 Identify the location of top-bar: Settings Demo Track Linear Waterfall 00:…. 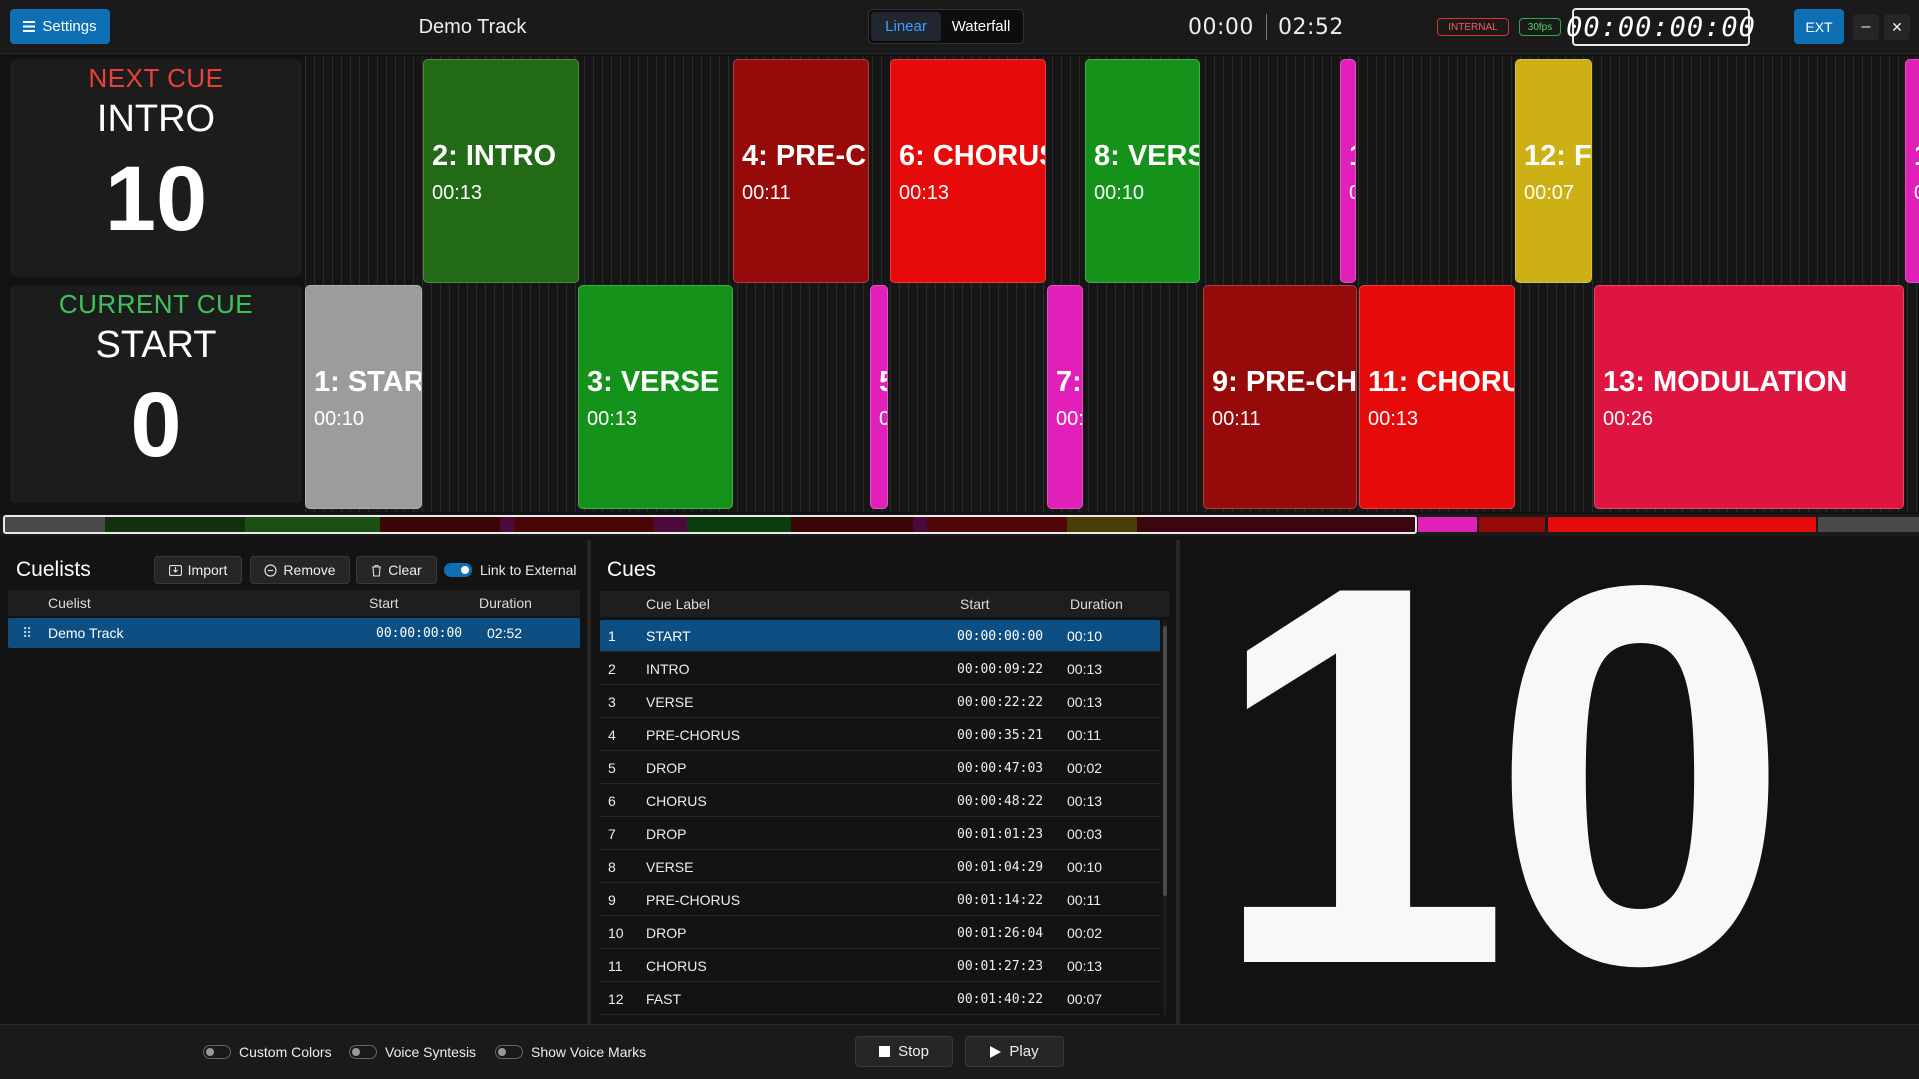
(959, 27).